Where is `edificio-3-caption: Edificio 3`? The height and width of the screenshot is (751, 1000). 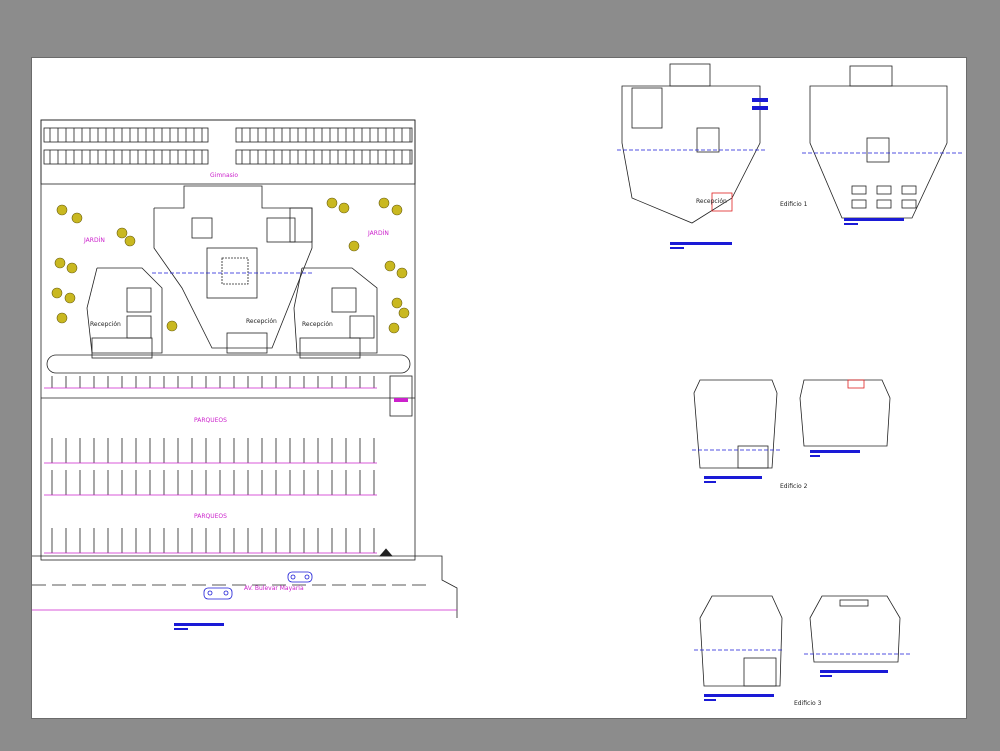 edificio-3-caption: Edificio 3 is located at coordinates (808, 703).